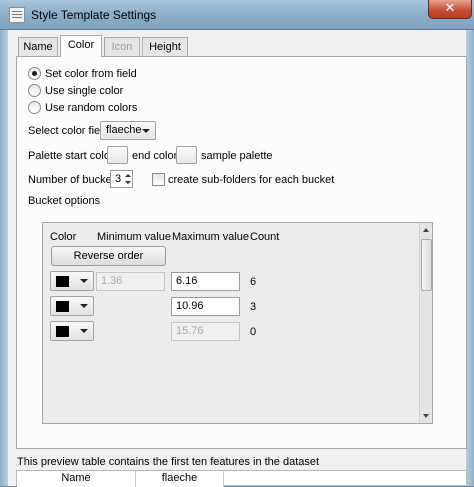 This screenshot has height=487, width=474. What do you see at coordinates (34, 90) in the screenshot?
I see `radio-use-single-color` at bounding box center [34, 90].